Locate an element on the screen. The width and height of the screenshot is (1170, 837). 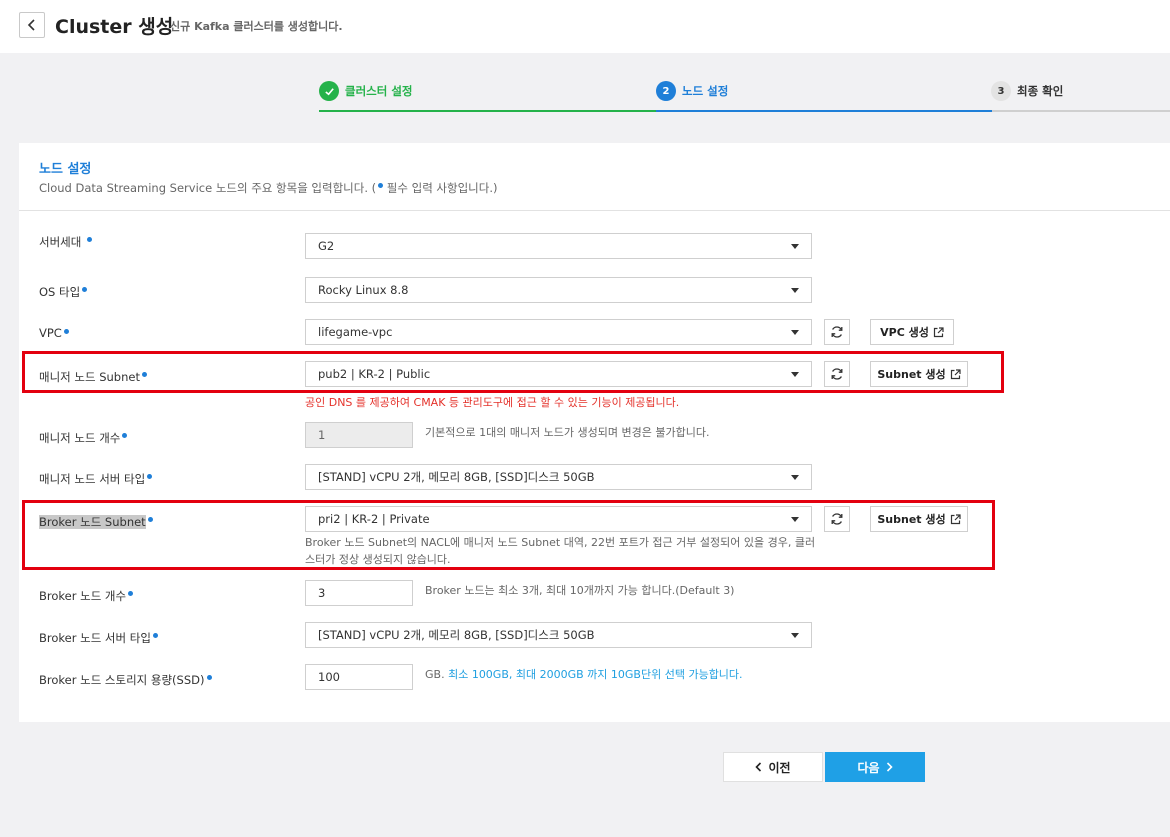
back-button is located at coordinates (32, 25).